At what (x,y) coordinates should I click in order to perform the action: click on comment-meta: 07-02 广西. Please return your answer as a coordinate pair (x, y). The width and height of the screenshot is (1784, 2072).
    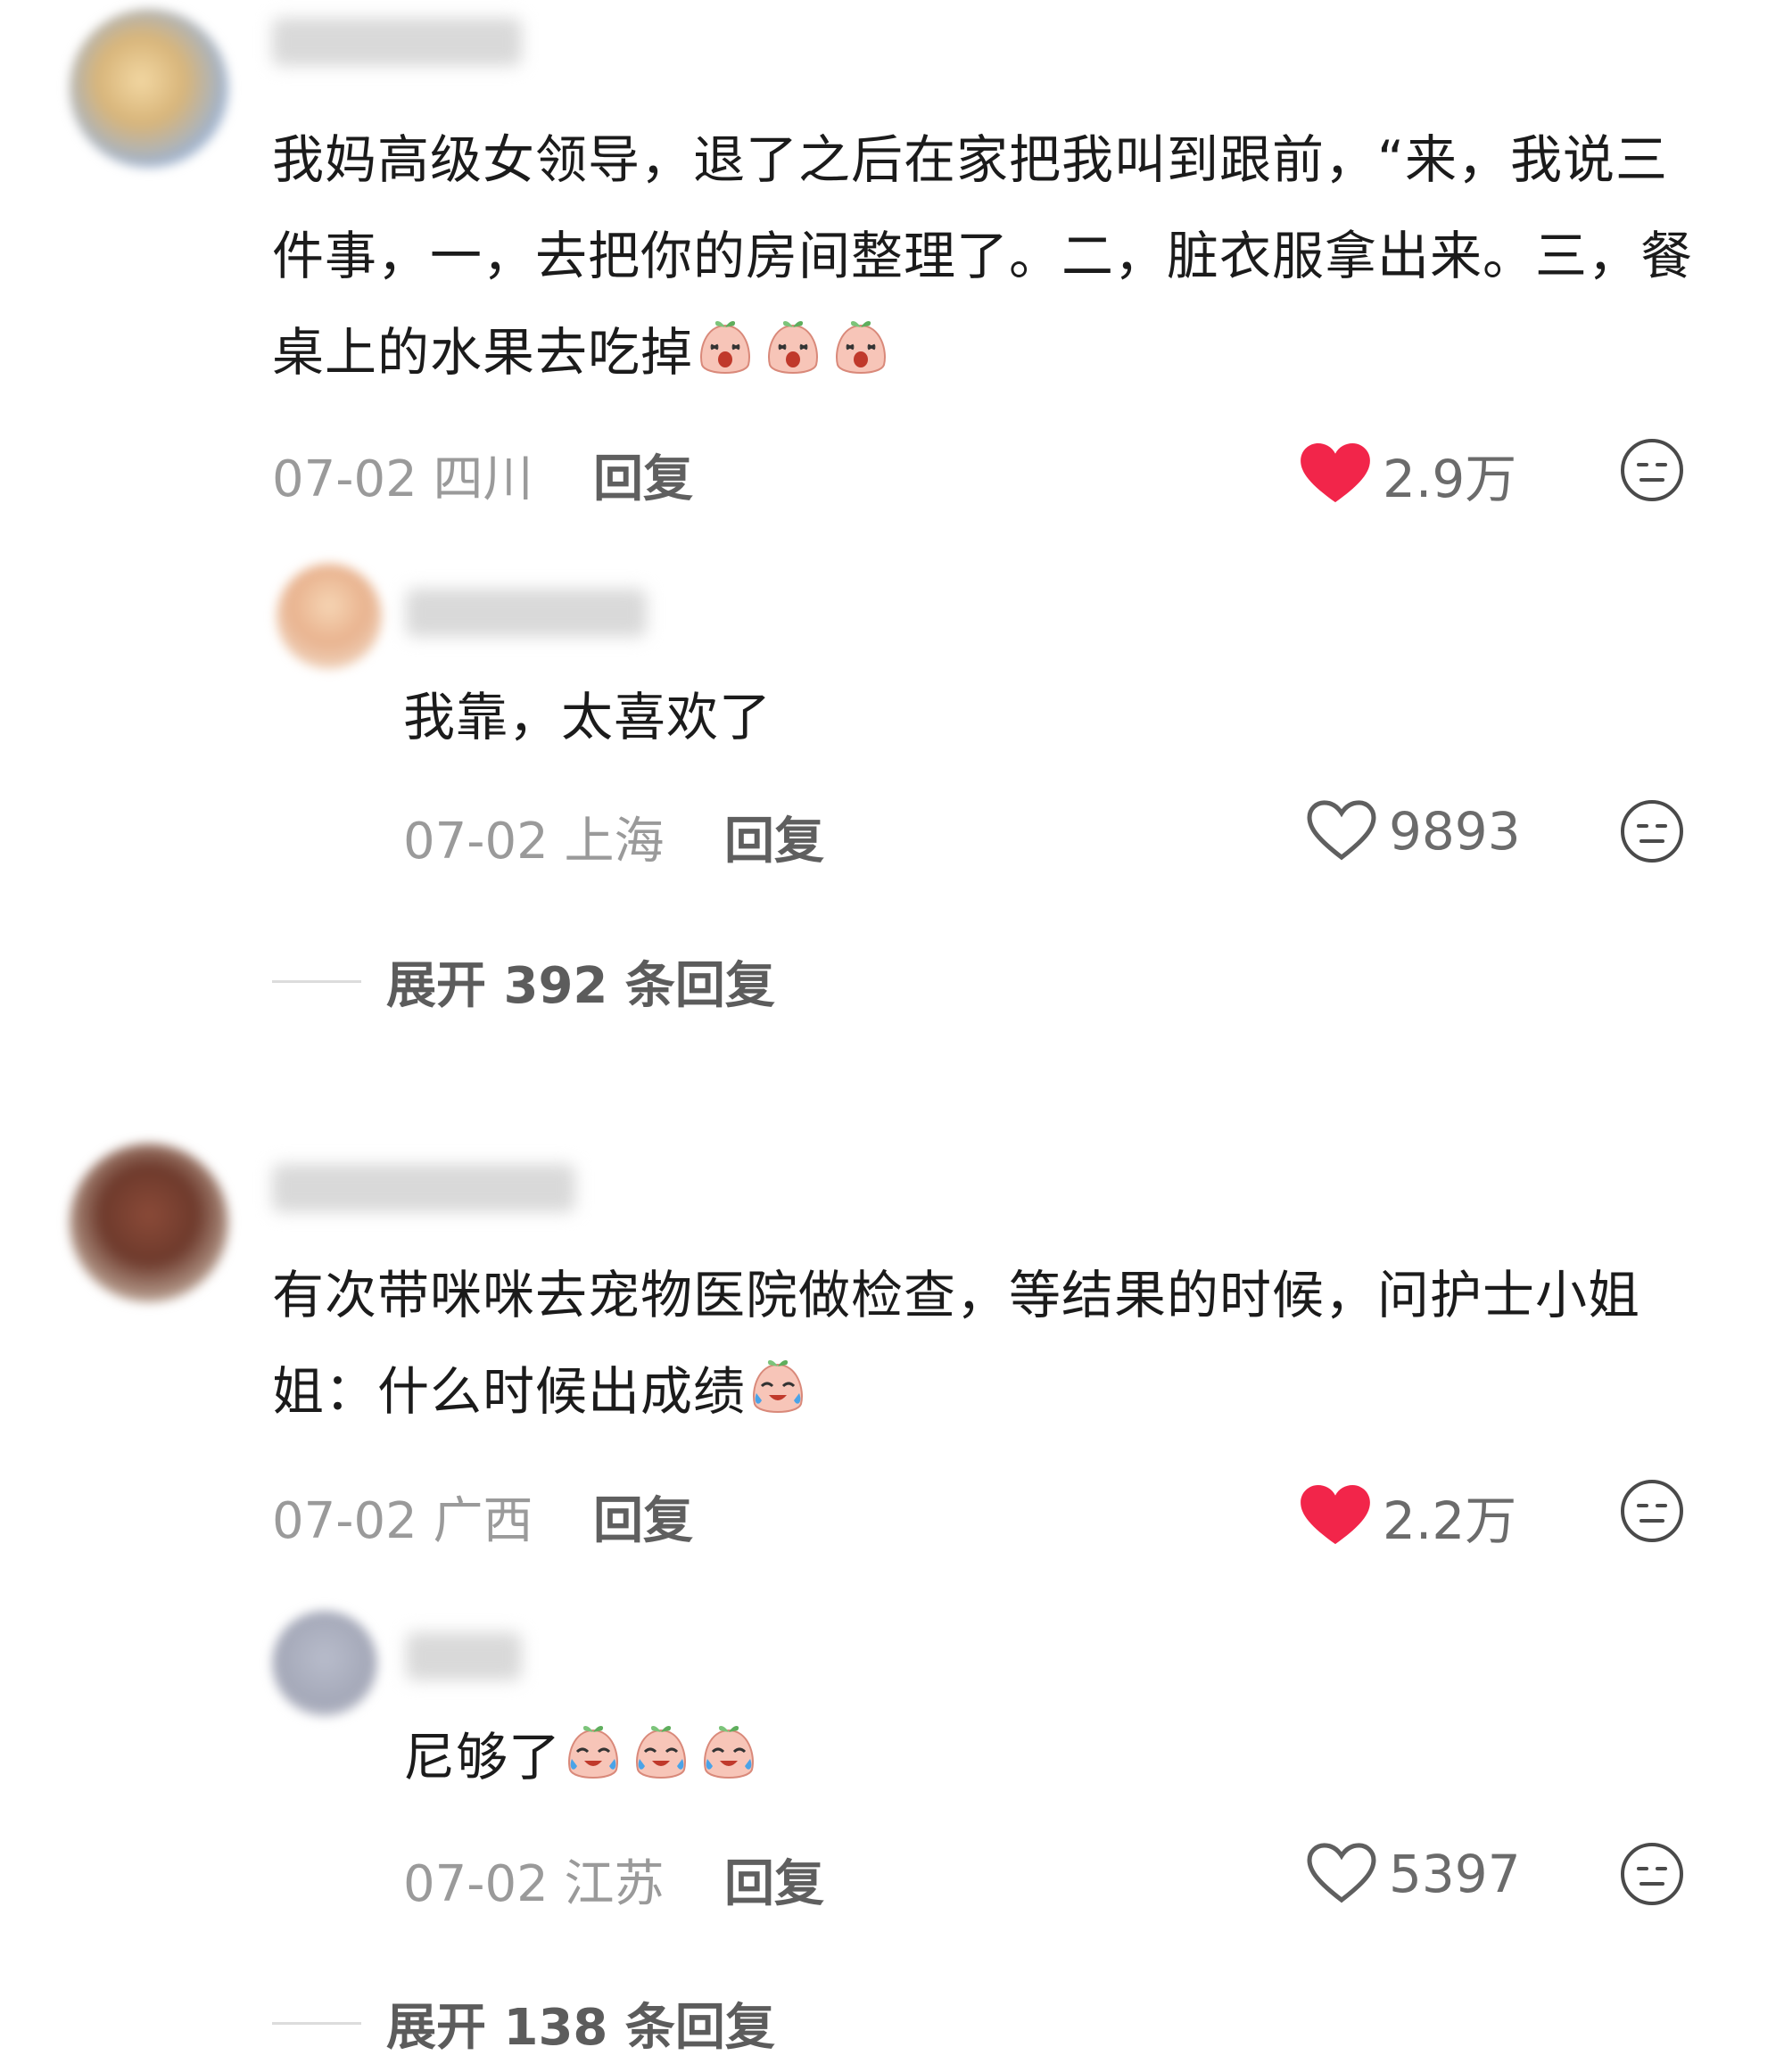
    Looking at the image, I should click on (402, 1517).